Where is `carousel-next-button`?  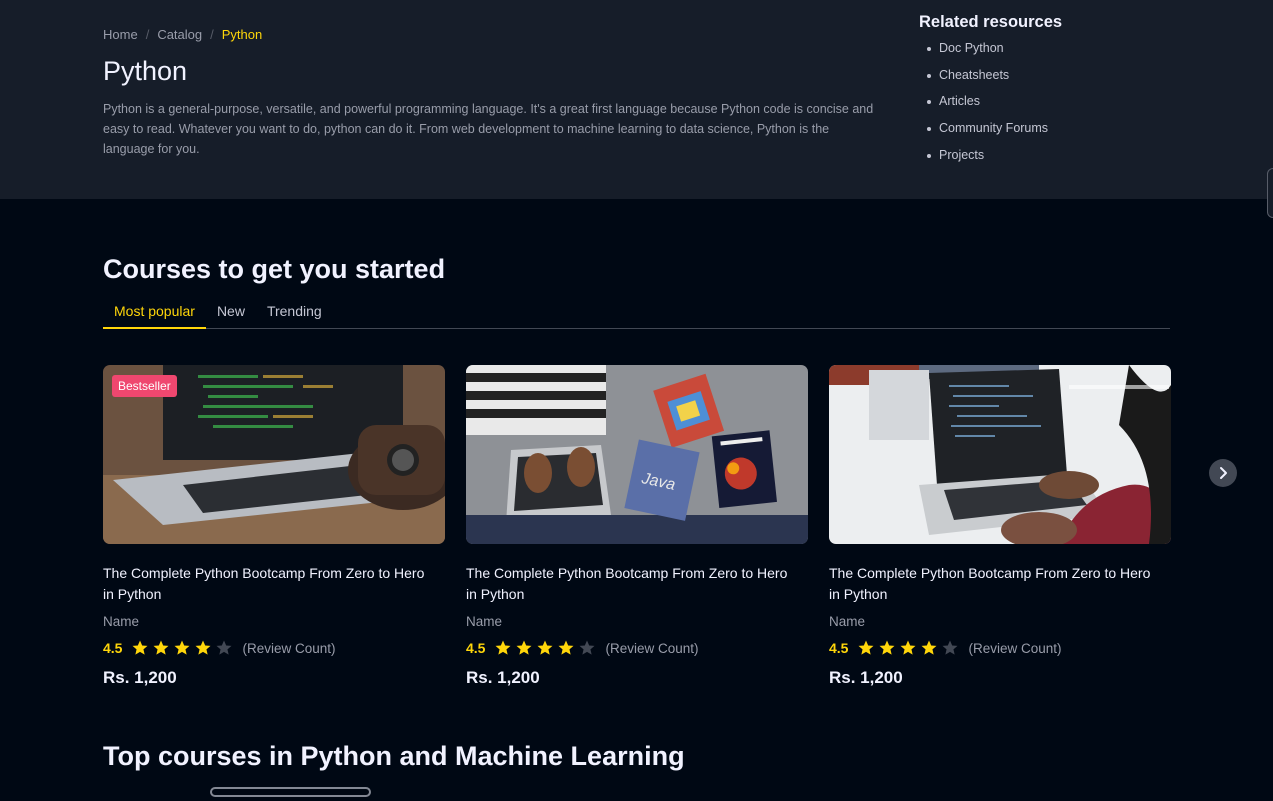
carousel-next-button is located at coordinates (1223, 473).